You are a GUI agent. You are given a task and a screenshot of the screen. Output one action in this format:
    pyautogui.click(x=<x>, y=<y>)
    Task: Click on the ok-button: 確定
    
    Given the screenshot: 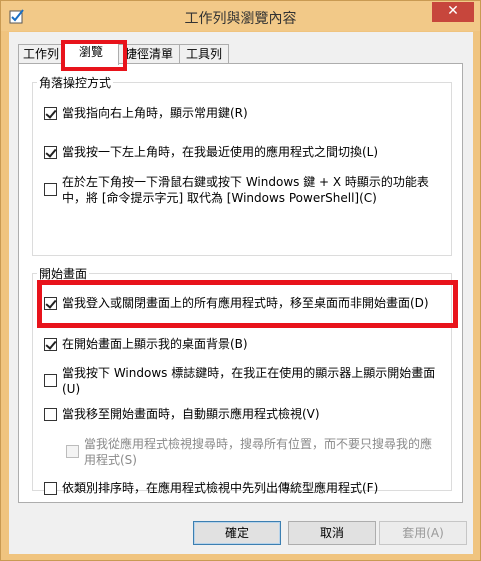 What is the action you would take?
    pyautogui.click(x=237, y=533)
    